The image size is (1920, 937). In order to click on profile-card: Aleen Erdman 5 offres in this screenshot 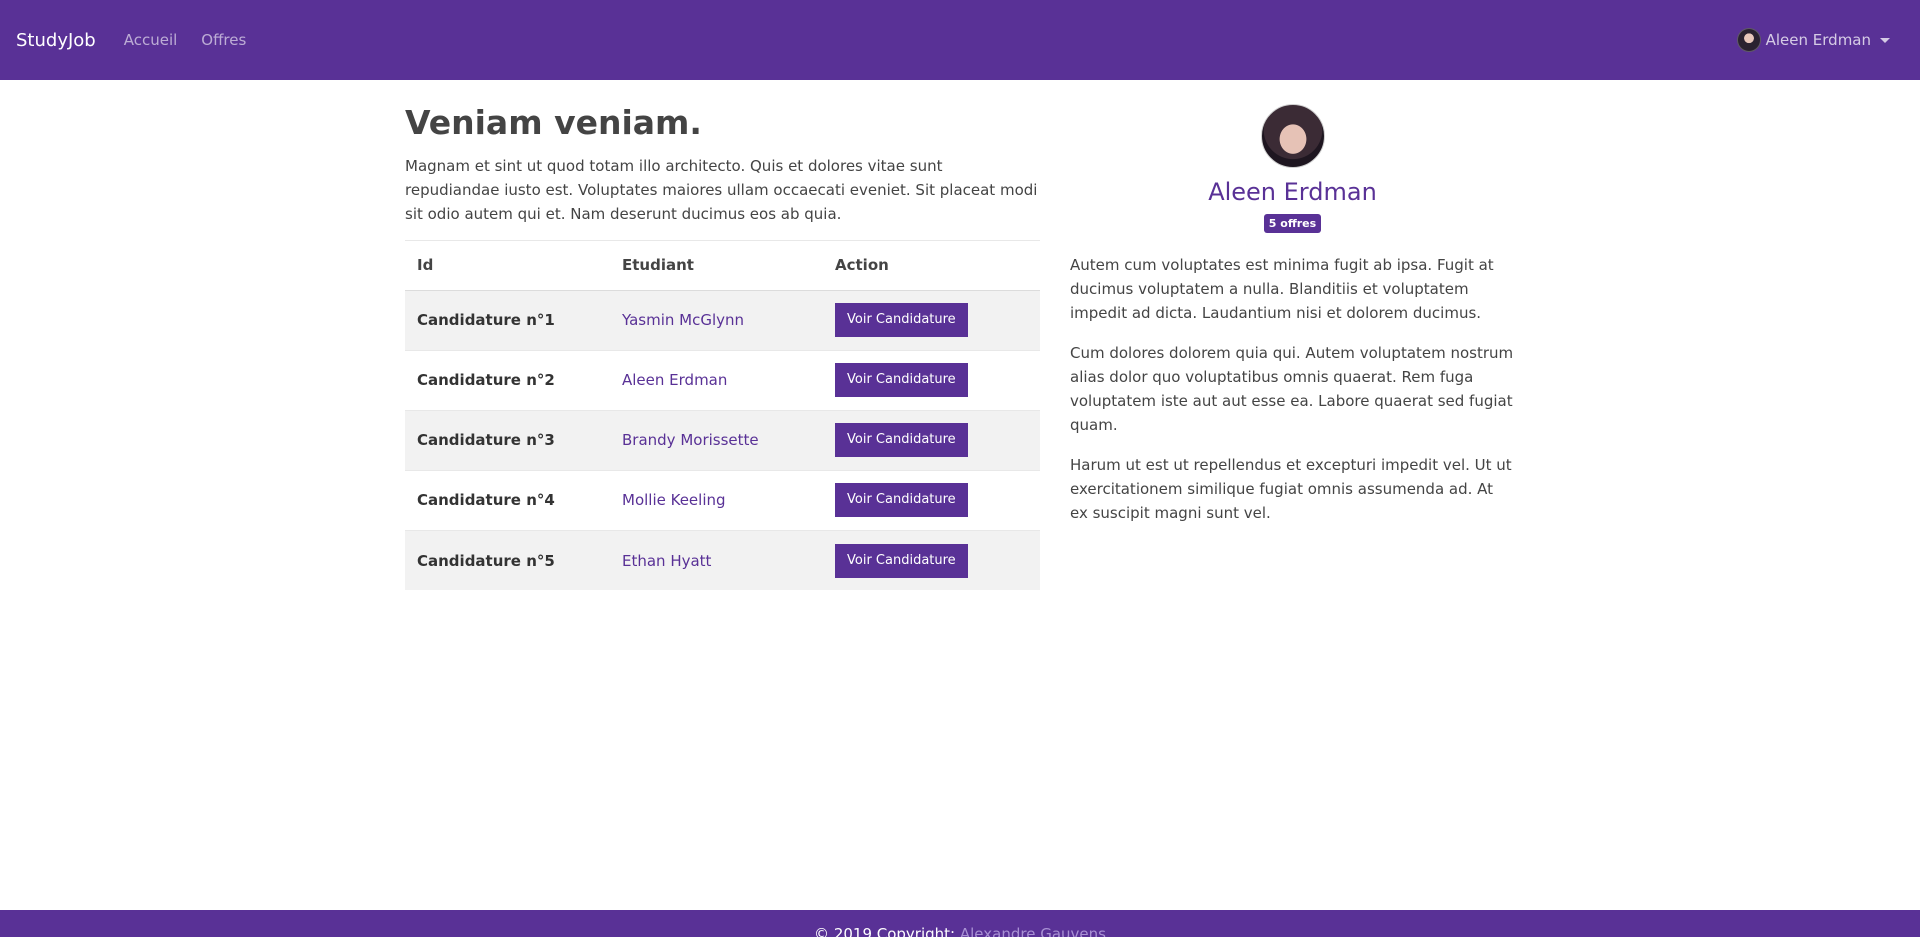, I will do `click(1292, 168)`.